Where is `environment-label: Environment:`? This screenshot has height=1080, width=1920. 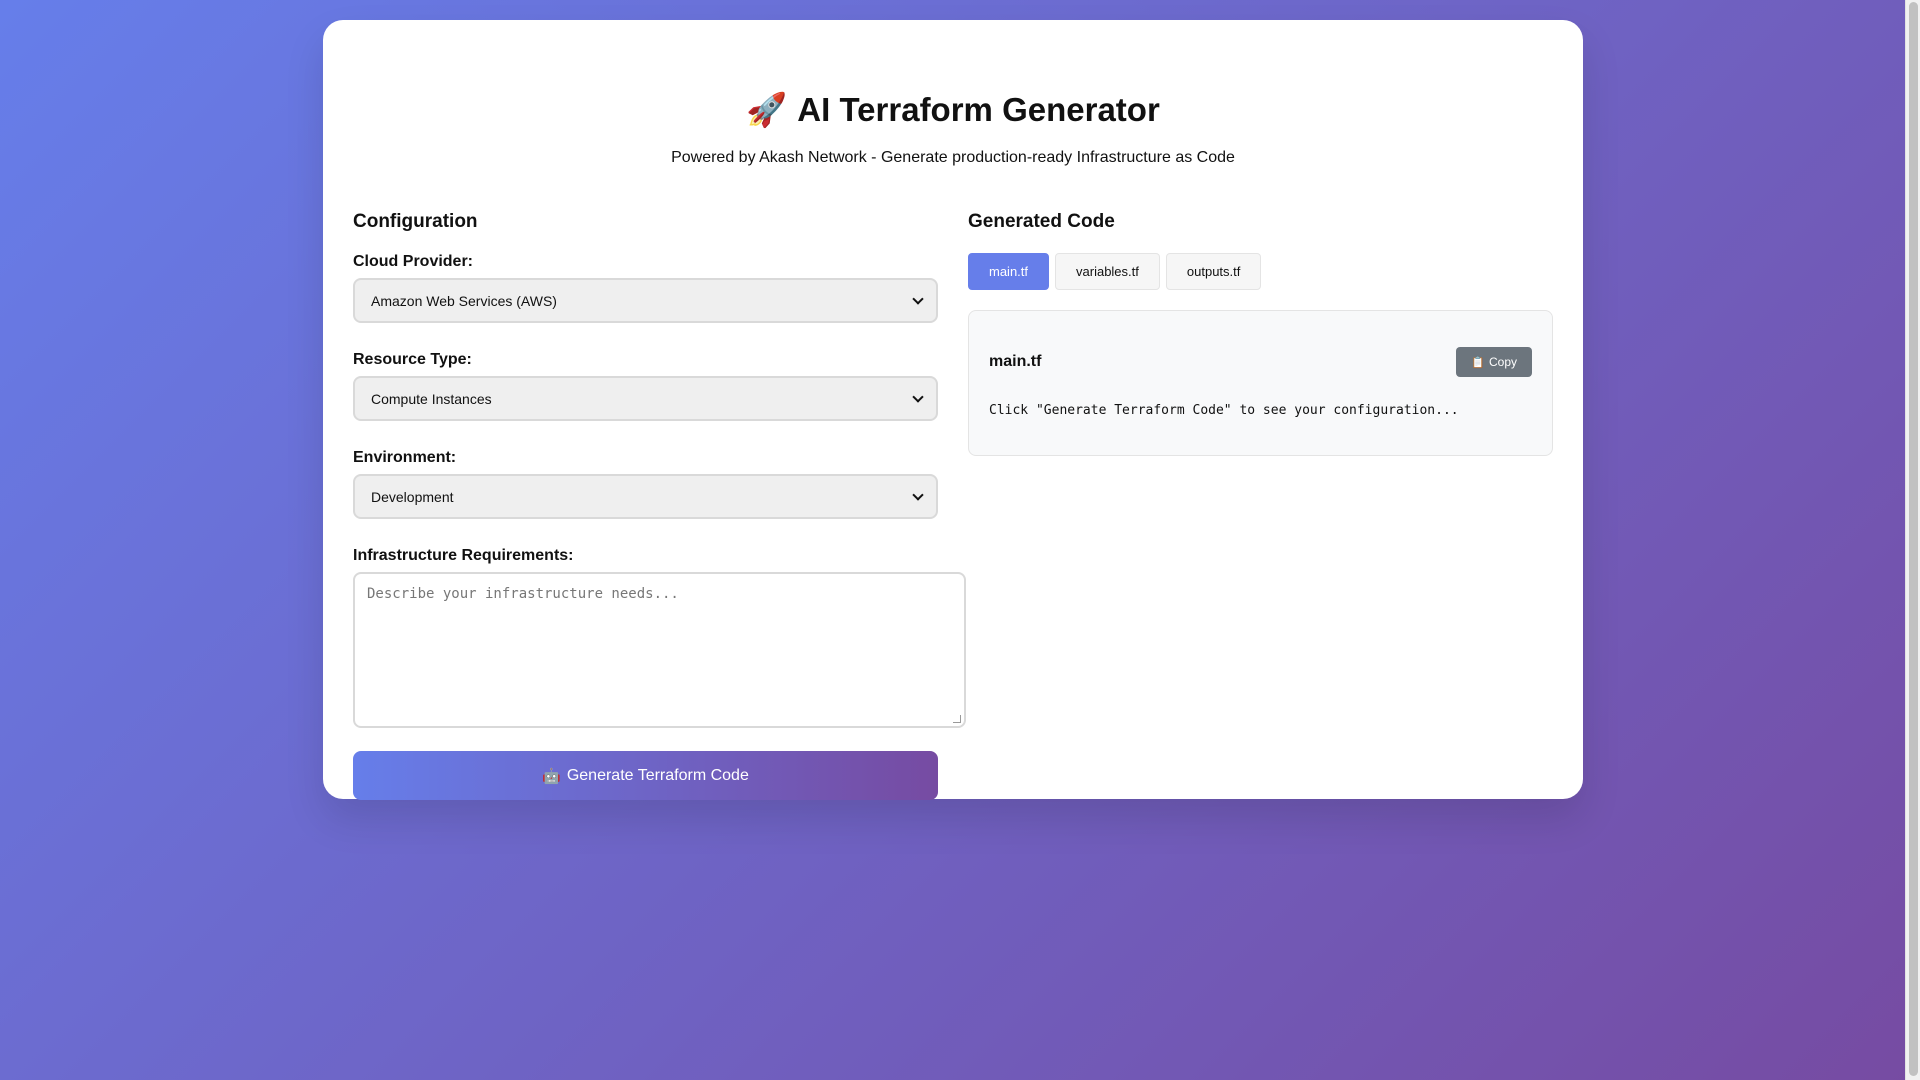
environment-label: Environment: is located at coordinates (405, 457).